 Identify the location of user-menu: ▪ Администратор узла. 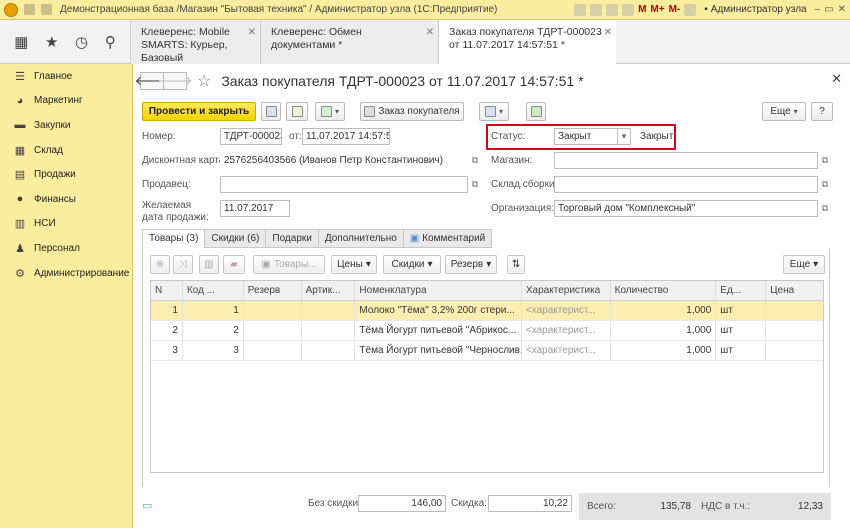
(755, 9).